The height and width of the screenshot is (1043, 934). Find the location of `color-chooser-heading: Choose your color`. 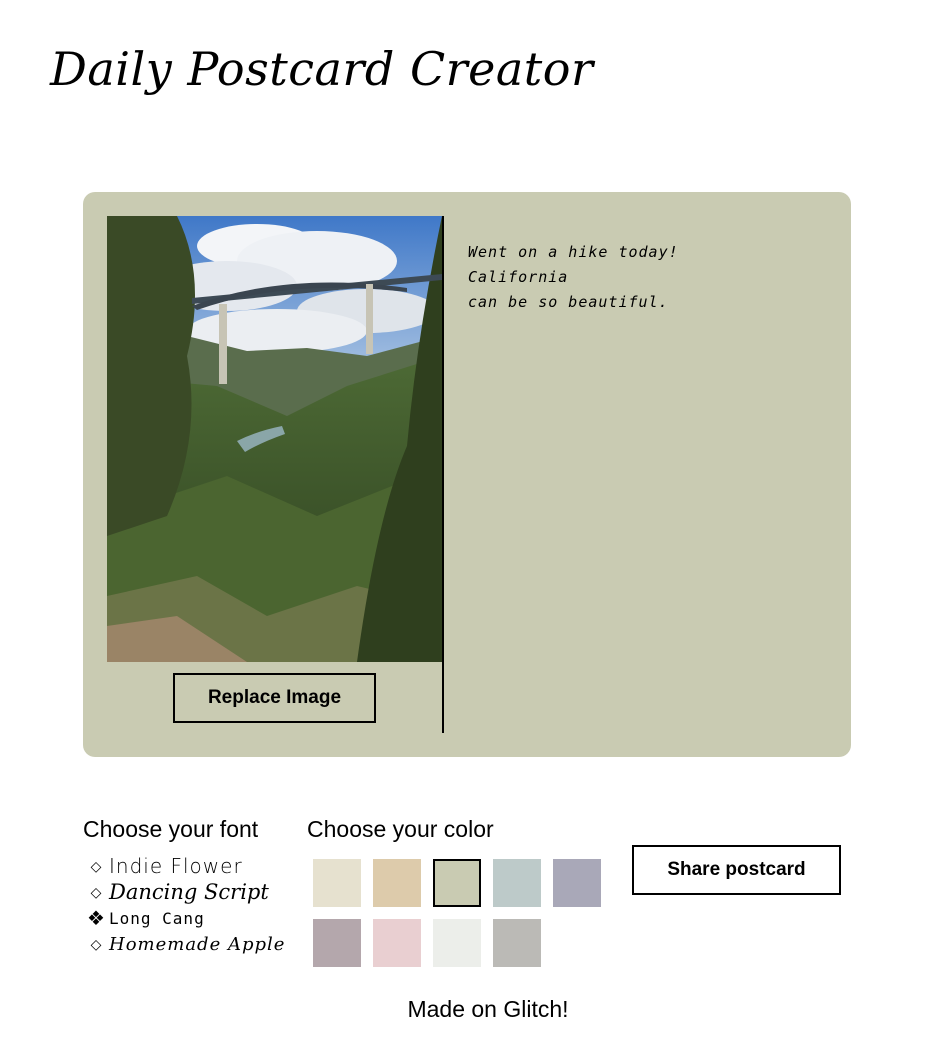

color-chooser-heading: Choose your color is located at coordinates (400, 829).